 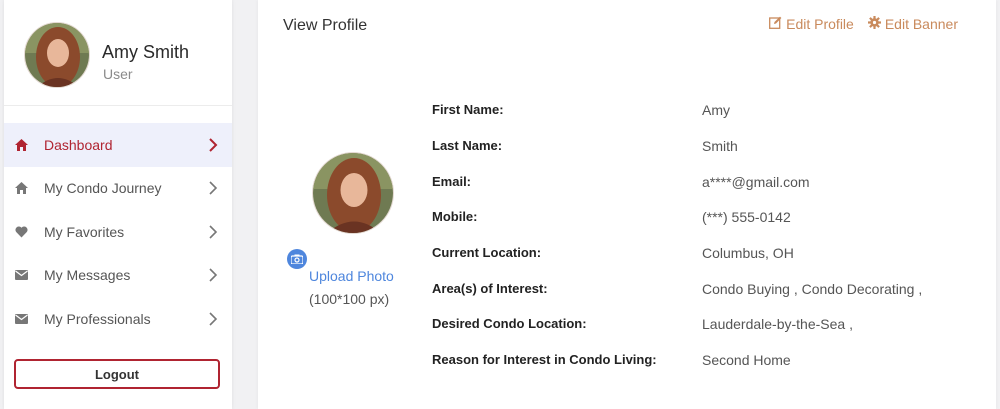 What do you see at coordinates (746, 217) in the screenshot?
I see `field-value-mobile: (***) 555-0142` at bounding box center [746, 217].